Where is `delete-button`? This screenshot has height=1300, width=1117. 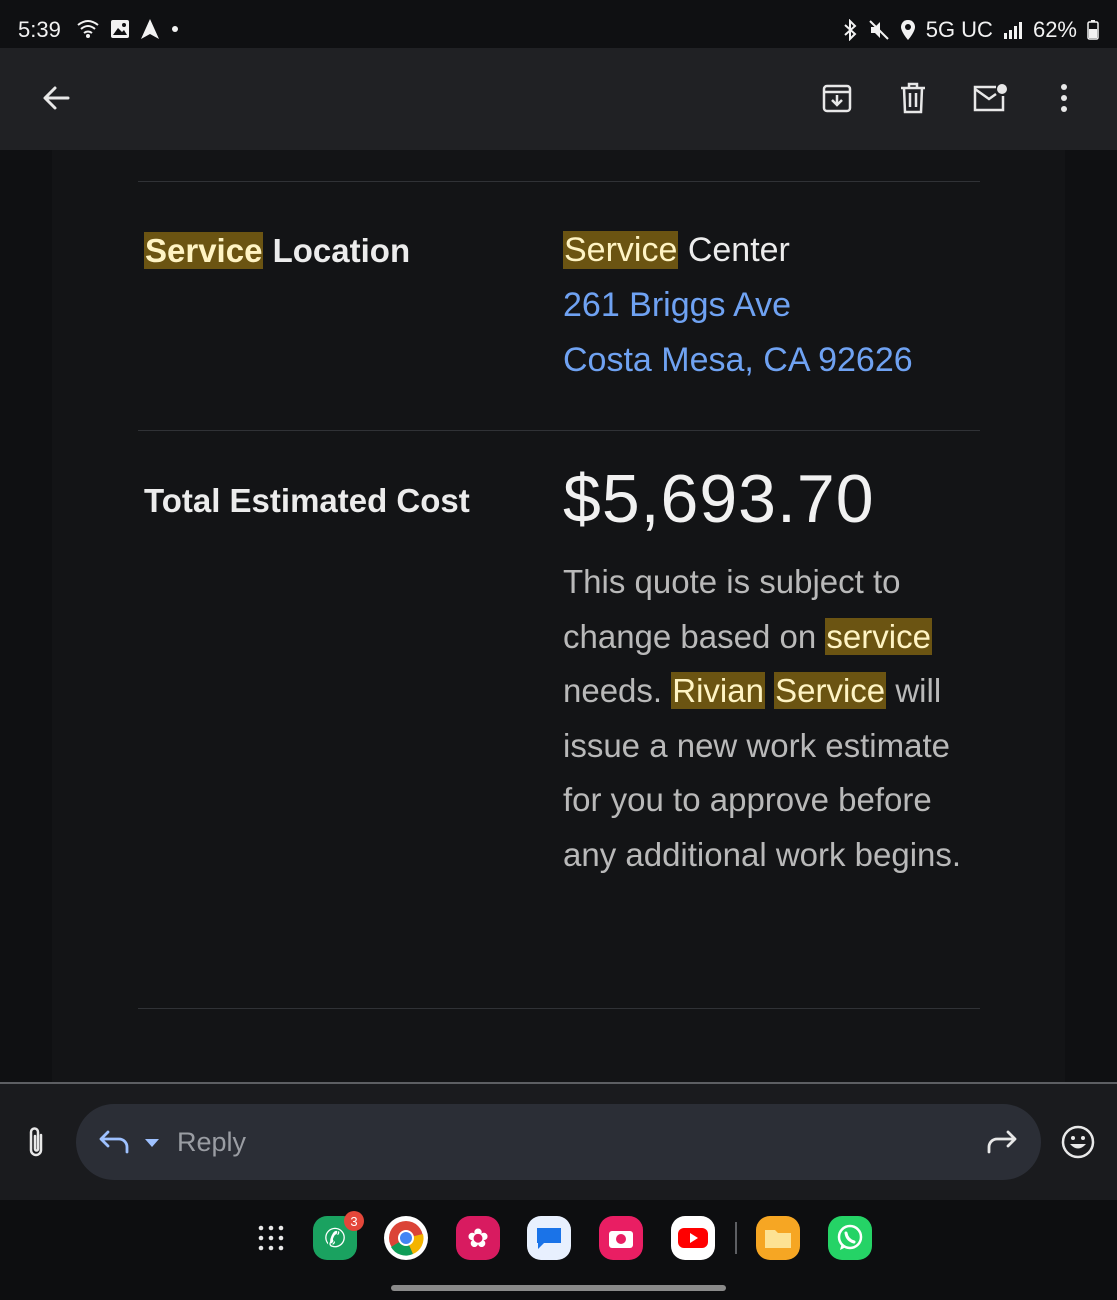 delete-button is located at coordinates (913, 98).